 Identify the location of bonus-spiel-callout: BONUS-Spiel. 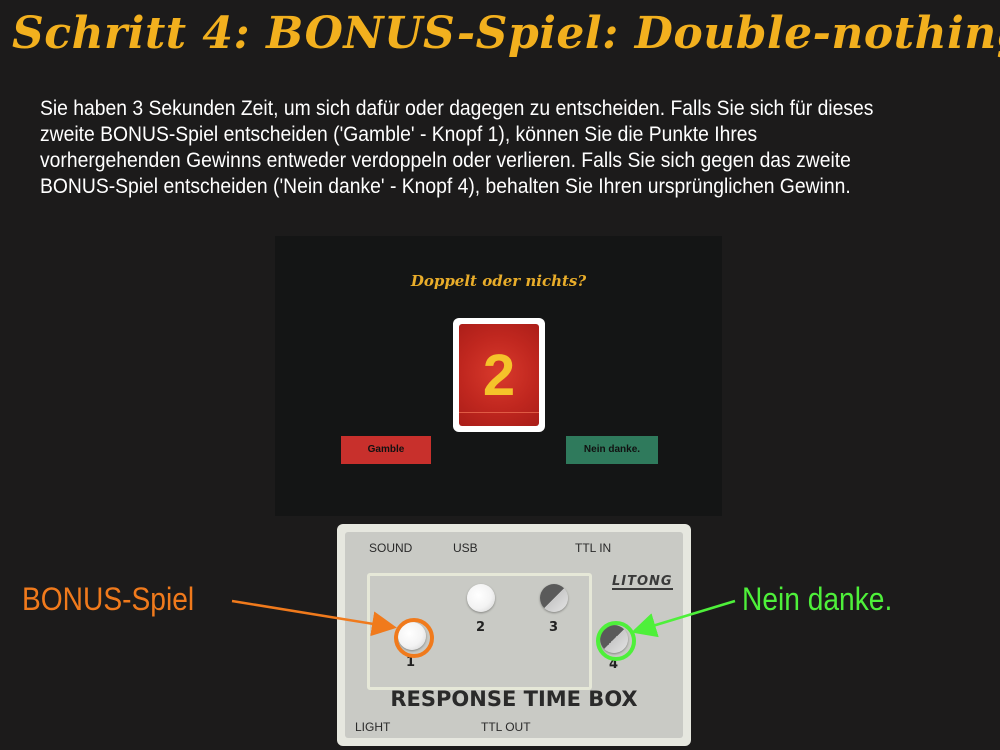
(108, 599).